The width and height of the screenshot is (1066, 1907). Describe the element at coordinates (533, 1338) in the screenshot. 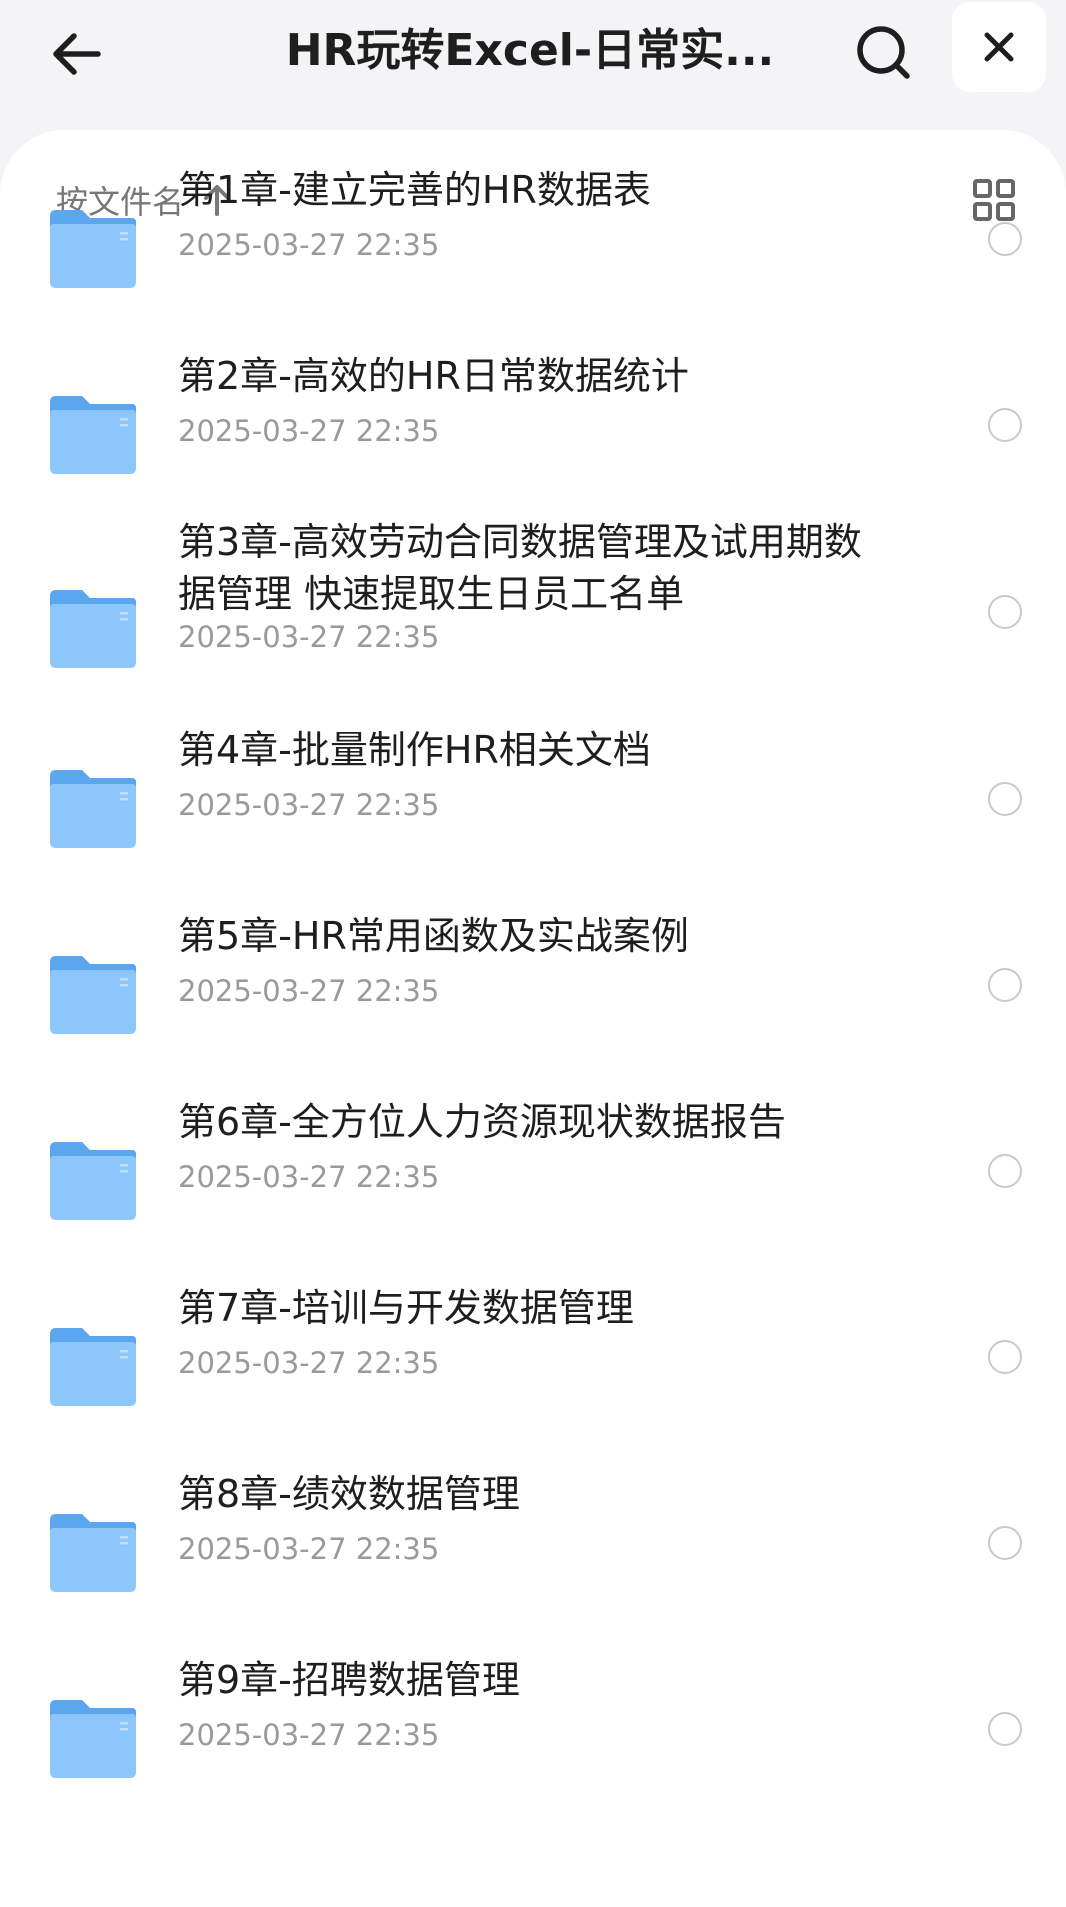

I see `file-row: 第7章-培训与开发数据管理 2025-03-27 22:35` at that location.